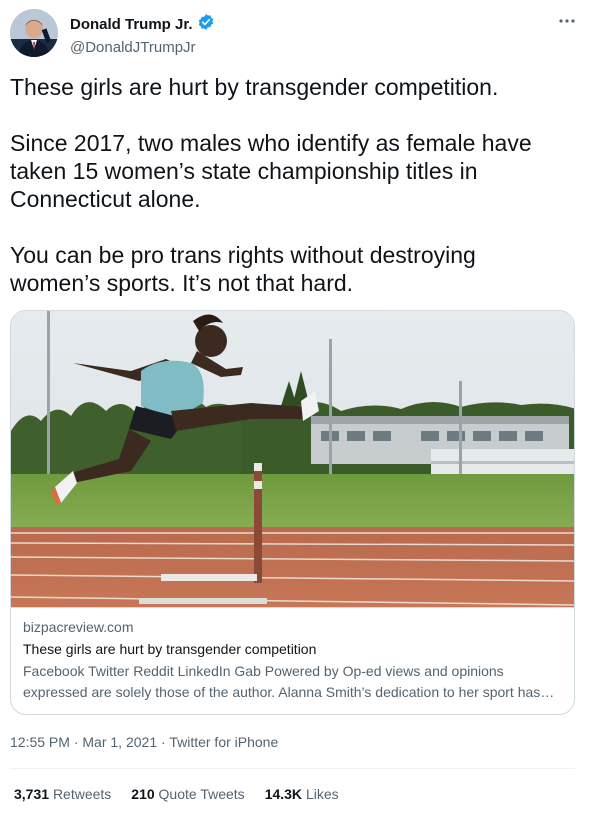 This screenshot has width=589, height=814. I want to click on more-options-icon, so click(567, 21).